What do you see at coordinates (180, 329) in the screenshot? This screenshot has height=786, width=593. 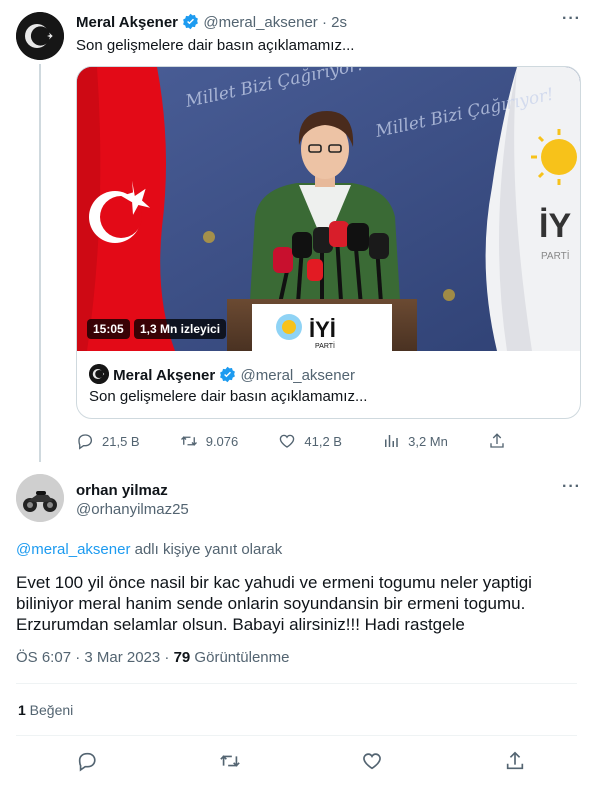 I see `video-views-badge: 1,3 Mn izleyici` at bounding box center [180, 329].